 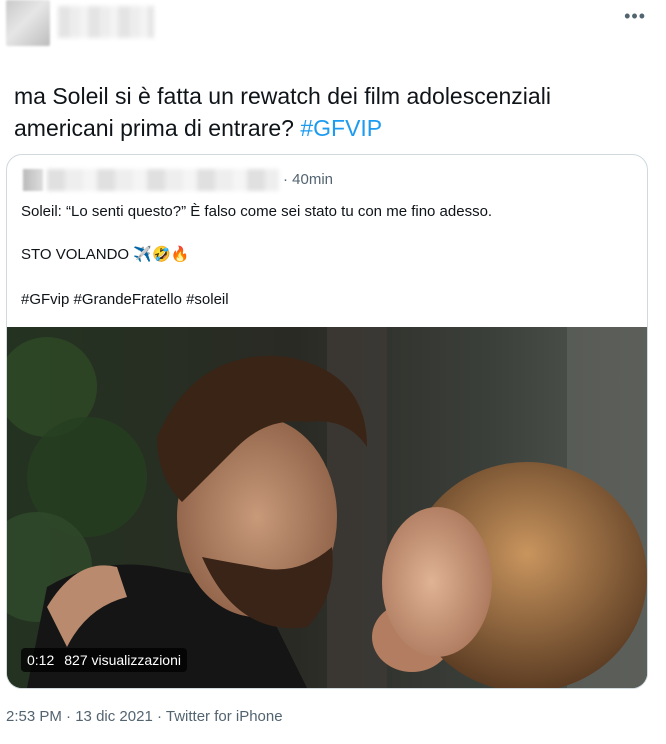 I want to click on tweet-source: Twitter for iPhone, so click(x=224, y=716).